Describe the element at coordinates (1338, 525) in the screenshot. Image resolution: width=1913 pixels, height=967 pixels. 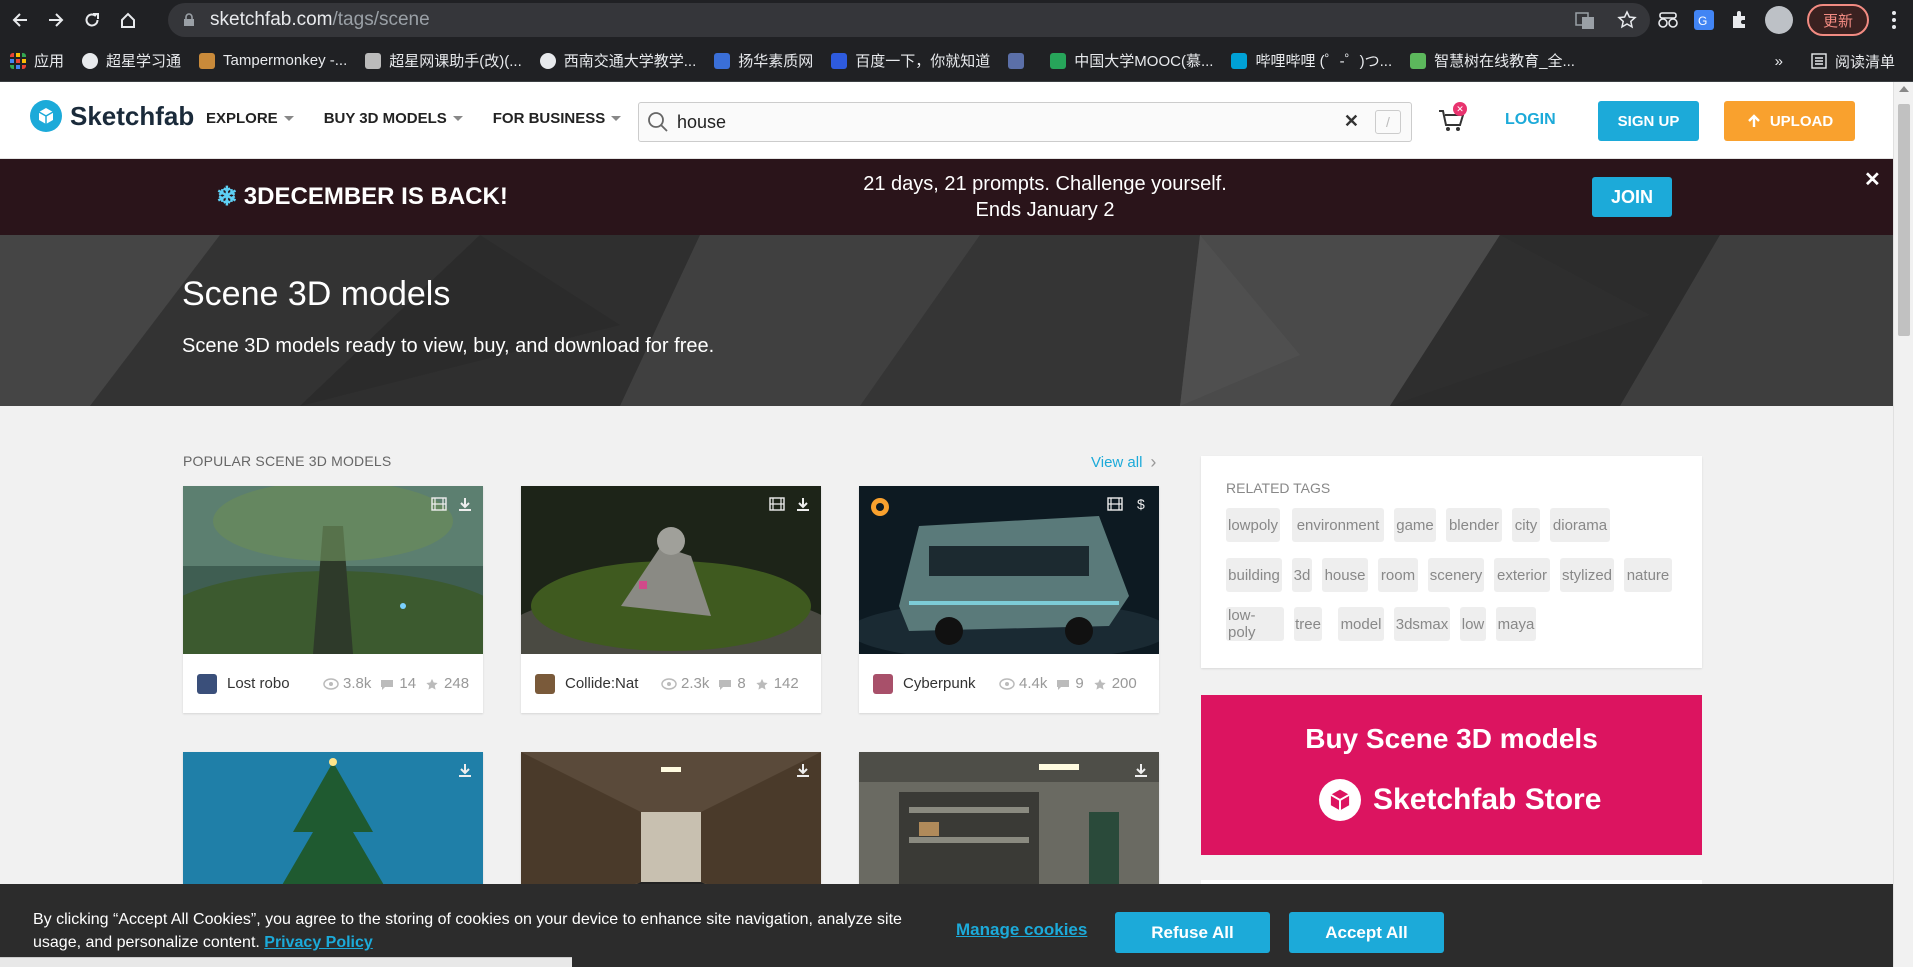
I see `tag-chip: environment` at that location.